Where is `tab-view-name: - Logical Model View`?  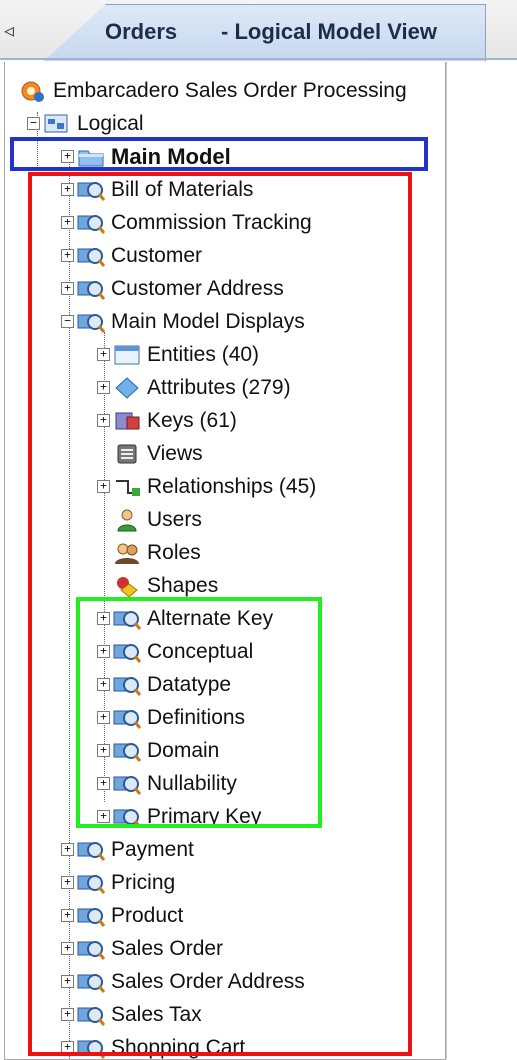
tab-view-name: - Logical Model View is located at coordinates (329, 31).